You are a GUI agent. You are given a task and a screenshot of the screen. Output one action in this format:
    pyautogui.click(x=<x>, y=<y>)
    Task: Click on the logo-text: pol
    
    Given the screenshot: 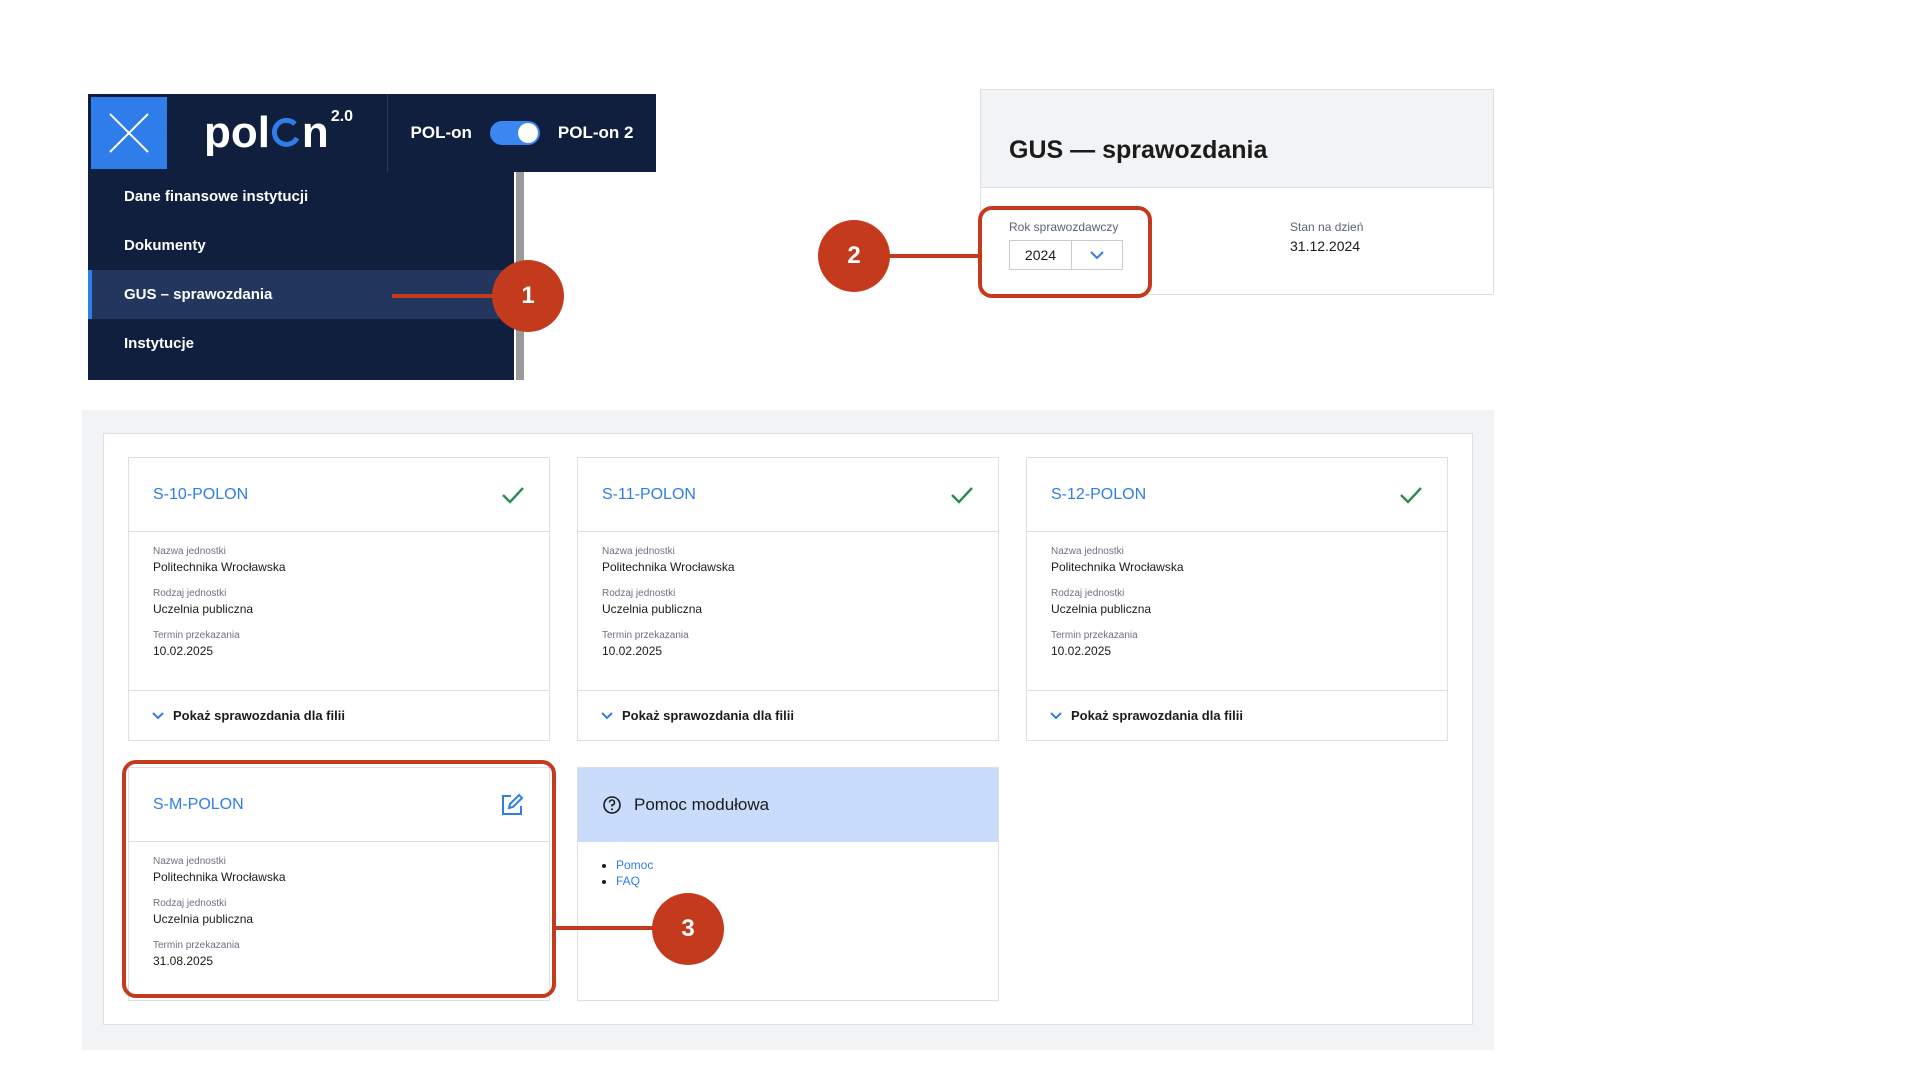 What is the action you would take?
    pyautogui.click(x=236, y=132)
    